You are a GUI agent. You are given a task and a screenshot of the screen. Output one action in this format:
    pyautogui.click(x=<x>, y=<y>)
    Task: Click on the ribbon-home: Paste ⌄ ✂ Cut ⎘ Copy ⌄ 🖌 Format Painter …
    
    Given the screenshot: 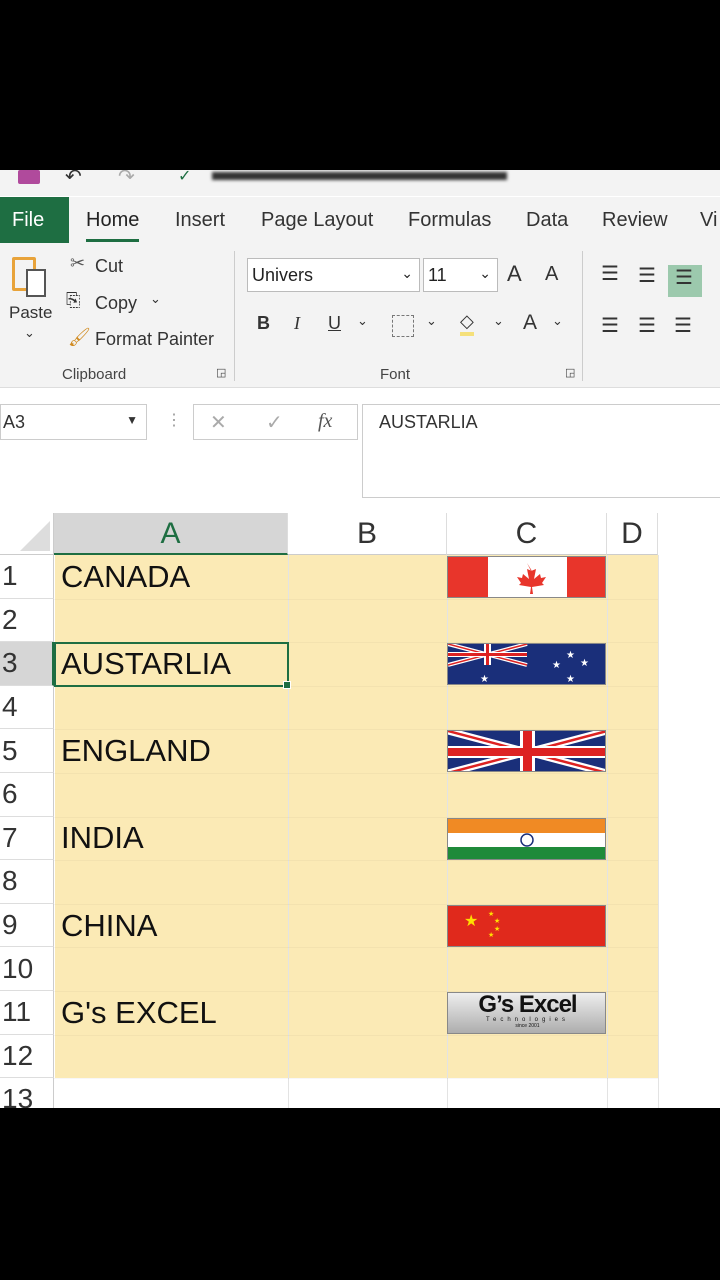 What is the action you would take?
    pyautogui.click(x=360, y=315)
    